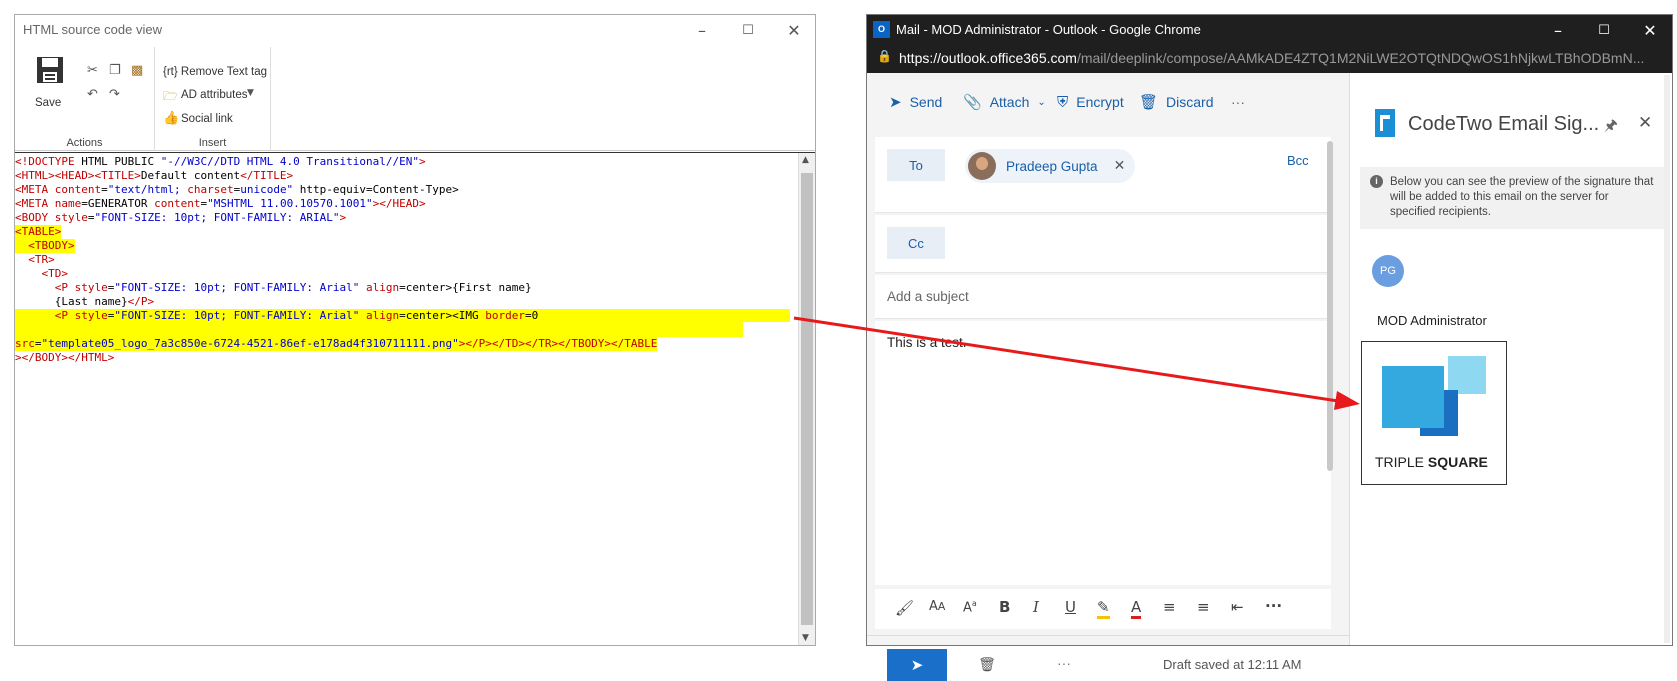  I want to click on format-painter-icon: 🖌, so click(904, 608).